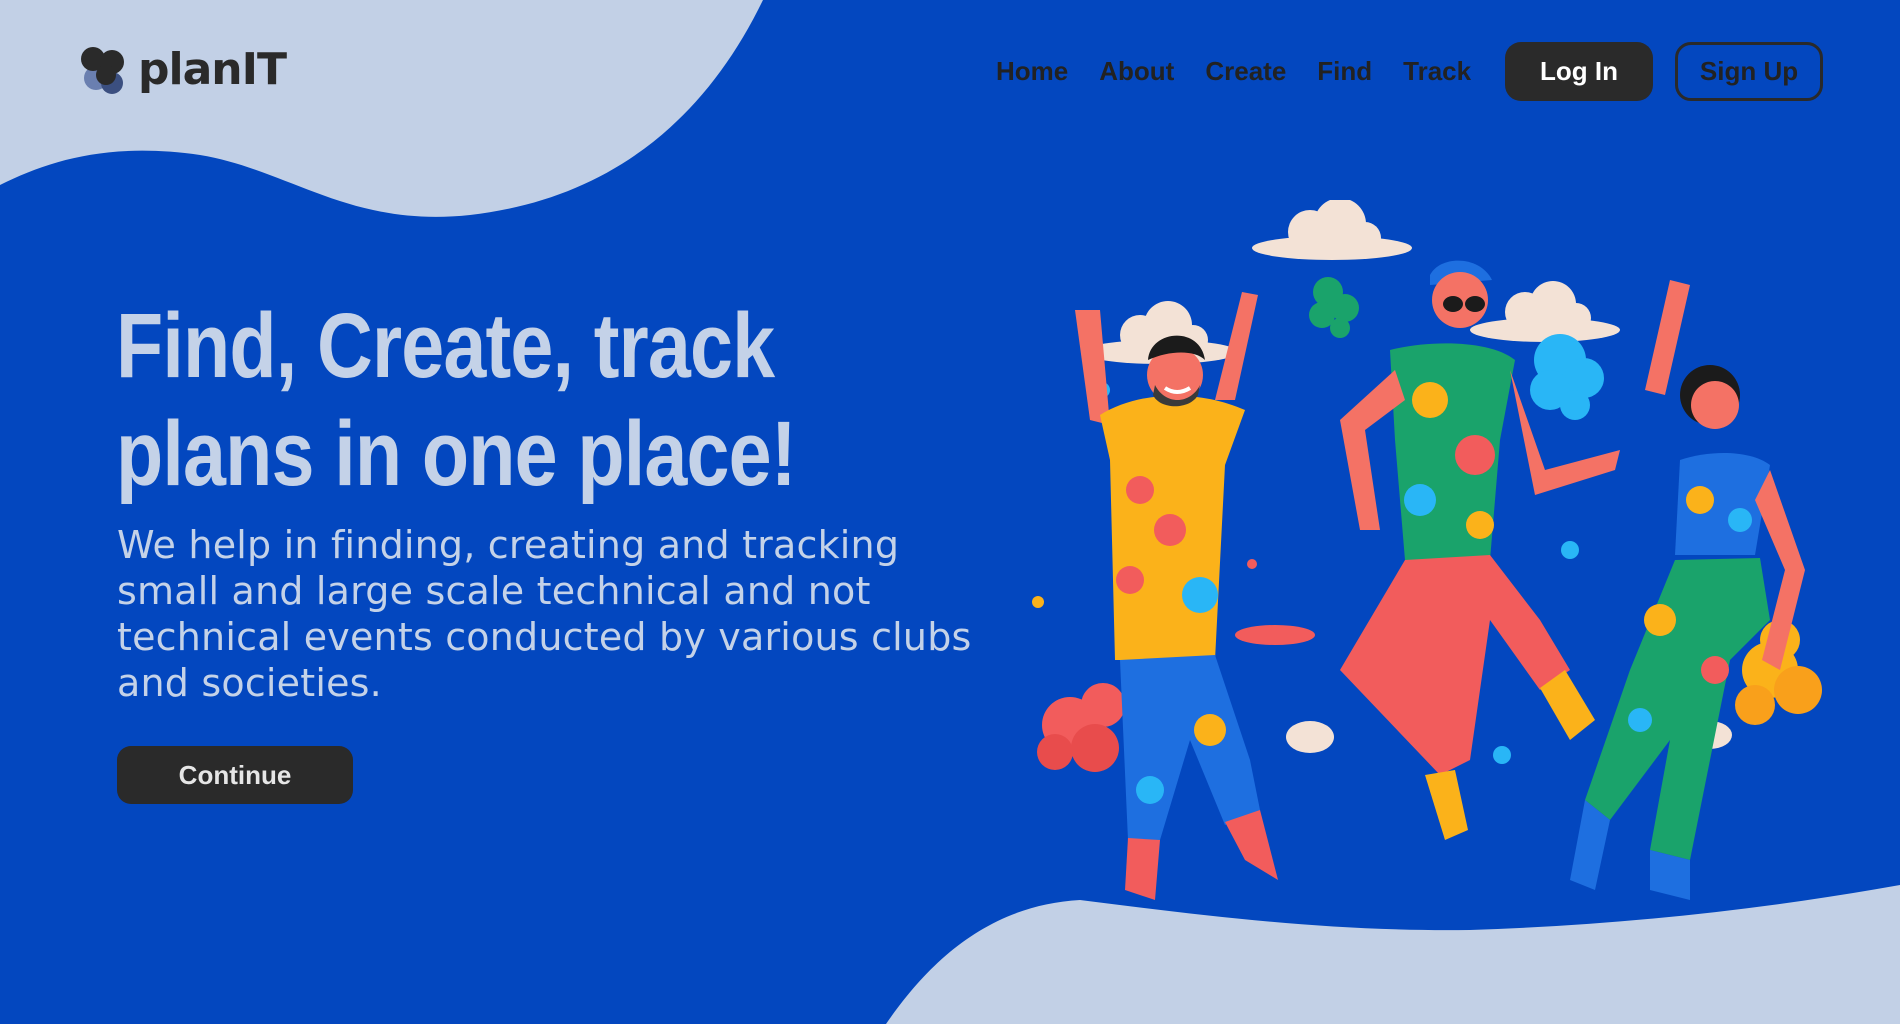  Describe the element at coordinates (1437, 71) in the screenshot. I see `nav-track: Track` at that location.